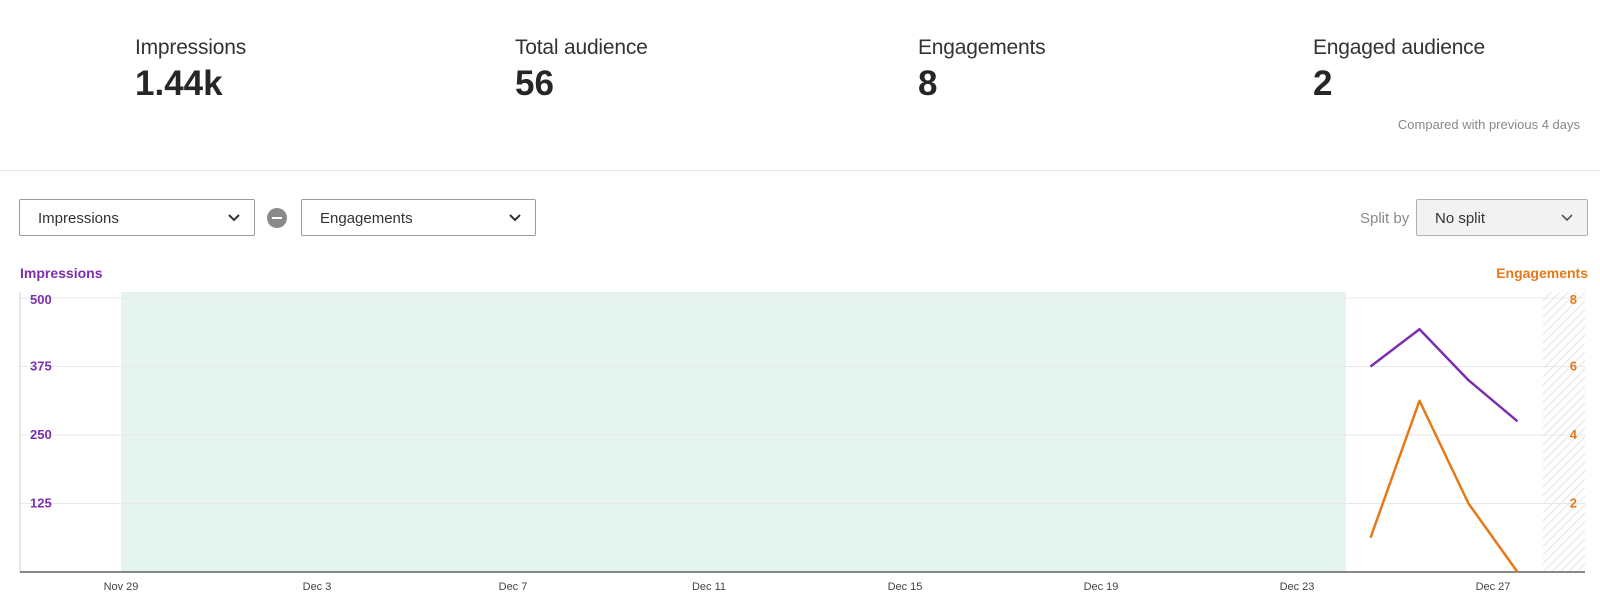 This screenshot has height=602, width=1600. Describe the element at coordinates (982, 47) in the screenshot. I see `stat-label: Engagements` at that location.